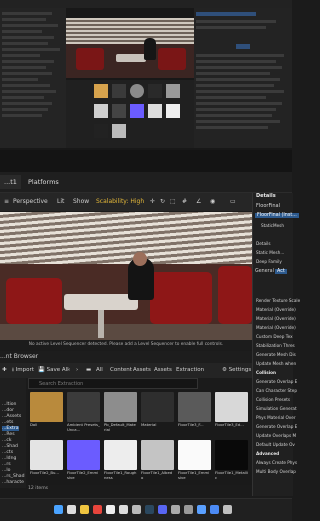 This screenshot has width=320, height=521. What do you see at coordinates (269, 261) in the screenshot?
I see `details-row: Deep Family` at bounding box center [269, 261].